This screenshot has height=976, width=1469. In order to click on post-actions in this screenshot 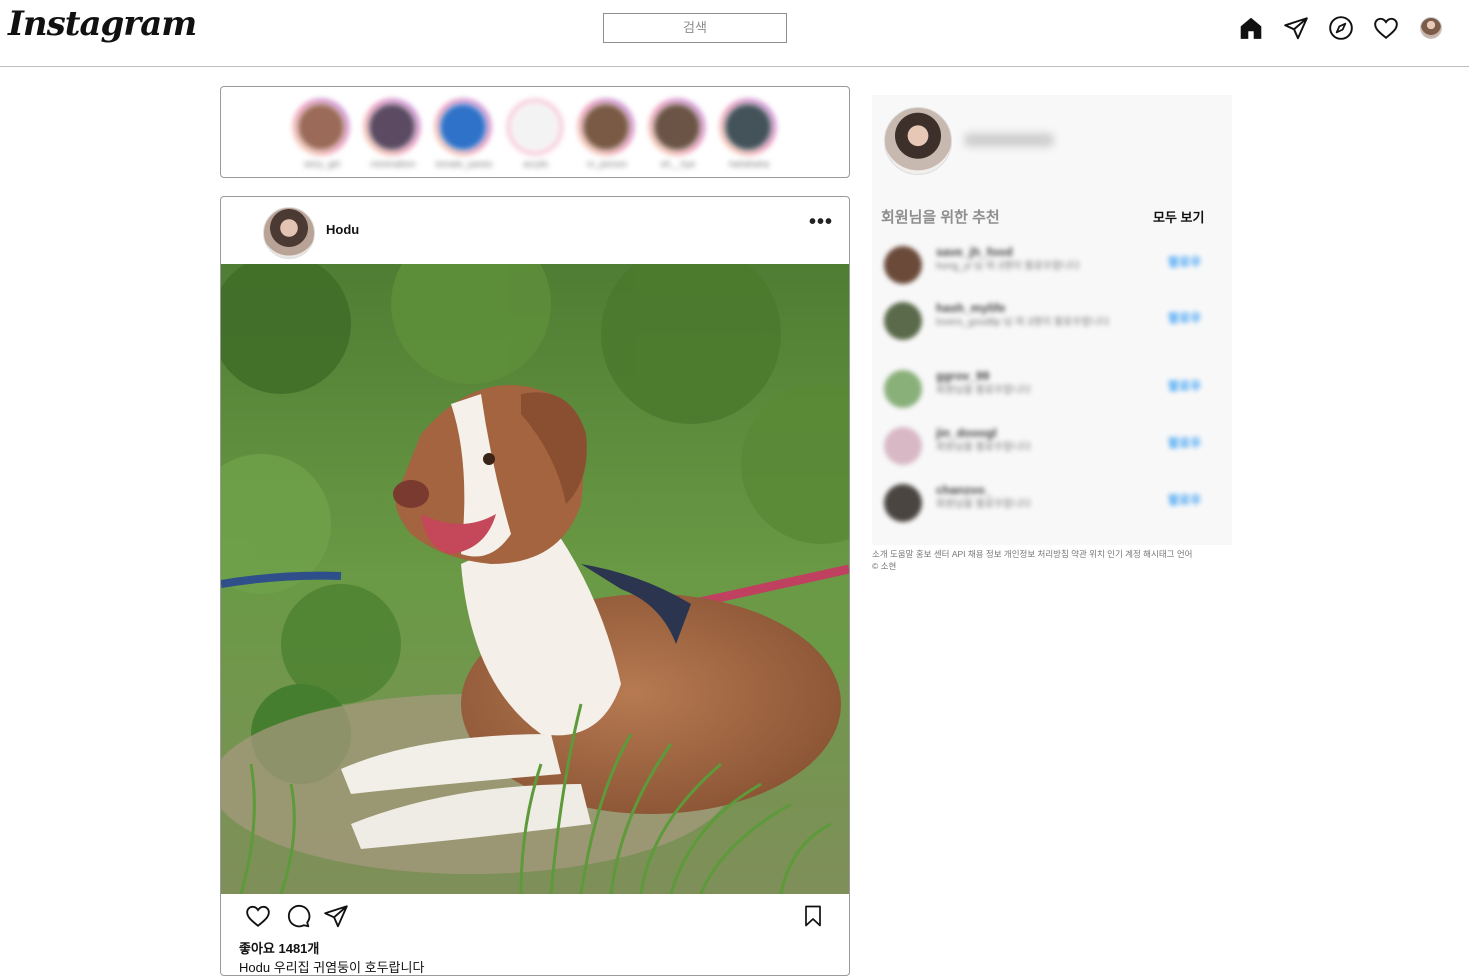, I will do `click(535, 918)`.